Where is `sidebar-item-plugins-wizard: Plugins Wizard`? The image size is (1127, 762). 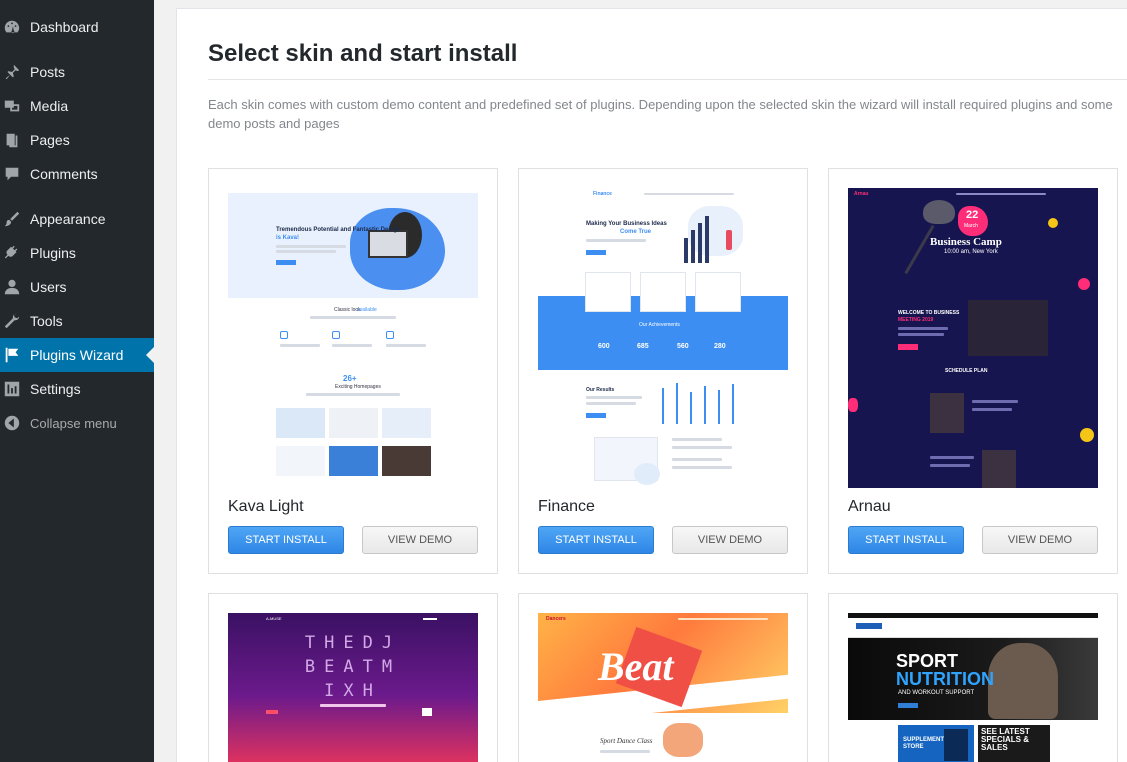
sidebar-item-plugins-wizard: Plugins Wizard is located at coordinates (77, 355).